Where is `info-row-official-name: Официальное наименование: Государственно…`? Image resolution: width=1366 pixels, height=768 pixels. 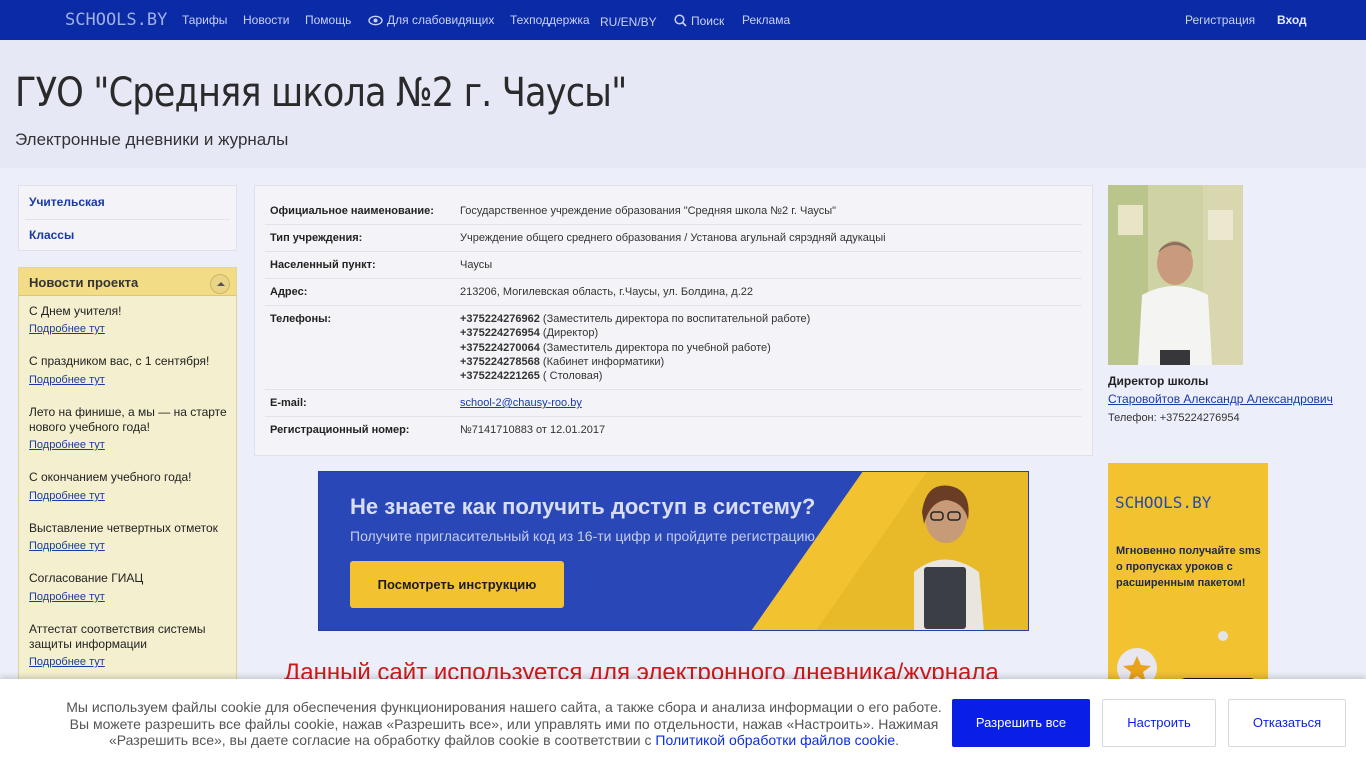 info-row-official-name: Официальное наименование: Государственно… is located at coordinates (673, 211).